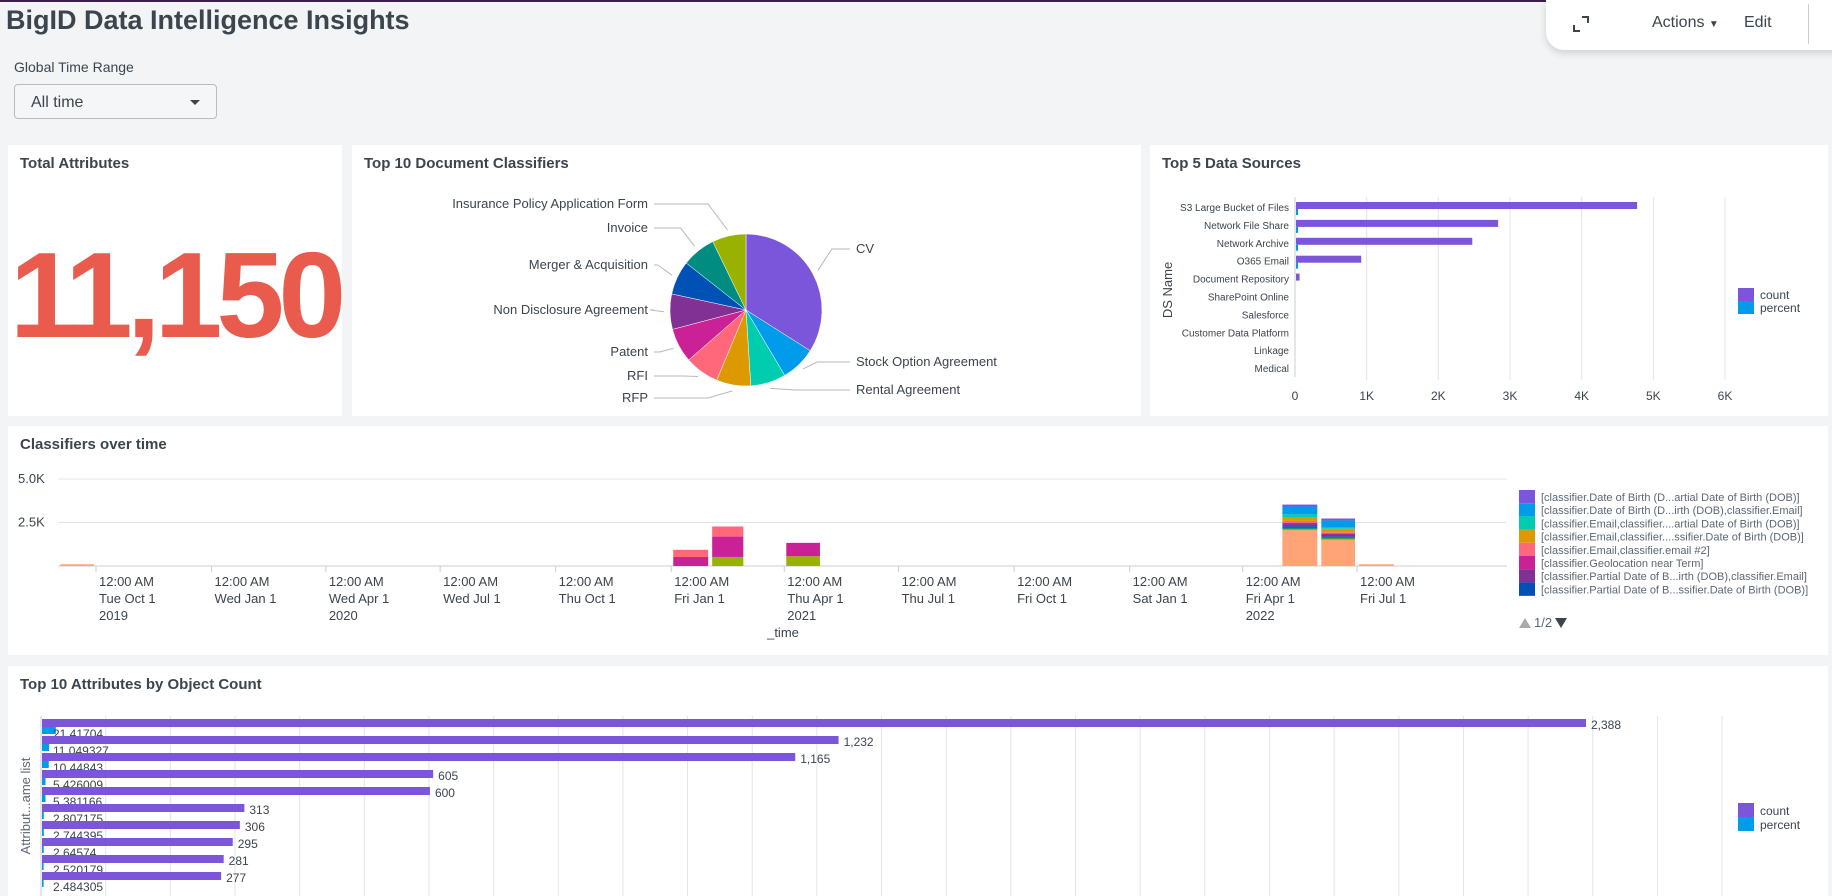  I want to click on pie-label: RFI, so click(637, 375).